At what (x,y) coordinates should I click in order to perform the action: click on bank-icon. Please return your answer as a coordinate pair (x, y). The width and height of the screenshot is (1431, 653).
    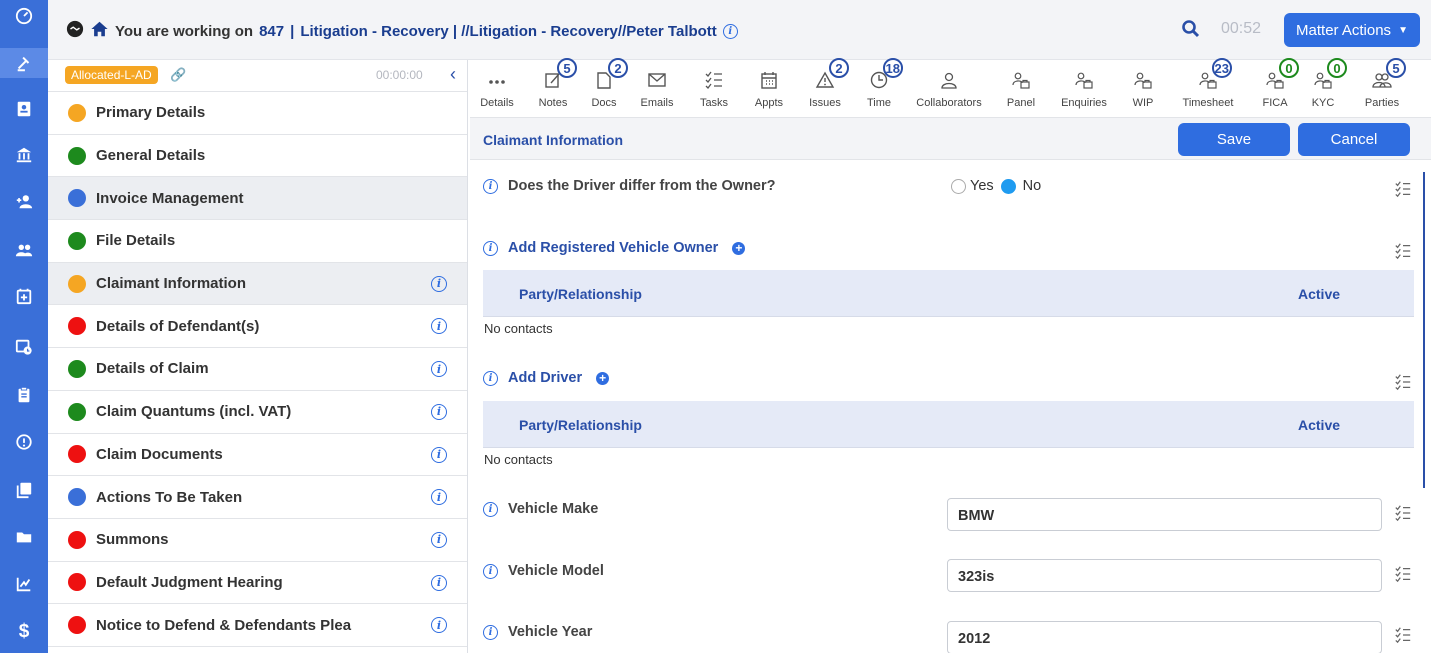
    Looking at the image, I should click on (24, 155).